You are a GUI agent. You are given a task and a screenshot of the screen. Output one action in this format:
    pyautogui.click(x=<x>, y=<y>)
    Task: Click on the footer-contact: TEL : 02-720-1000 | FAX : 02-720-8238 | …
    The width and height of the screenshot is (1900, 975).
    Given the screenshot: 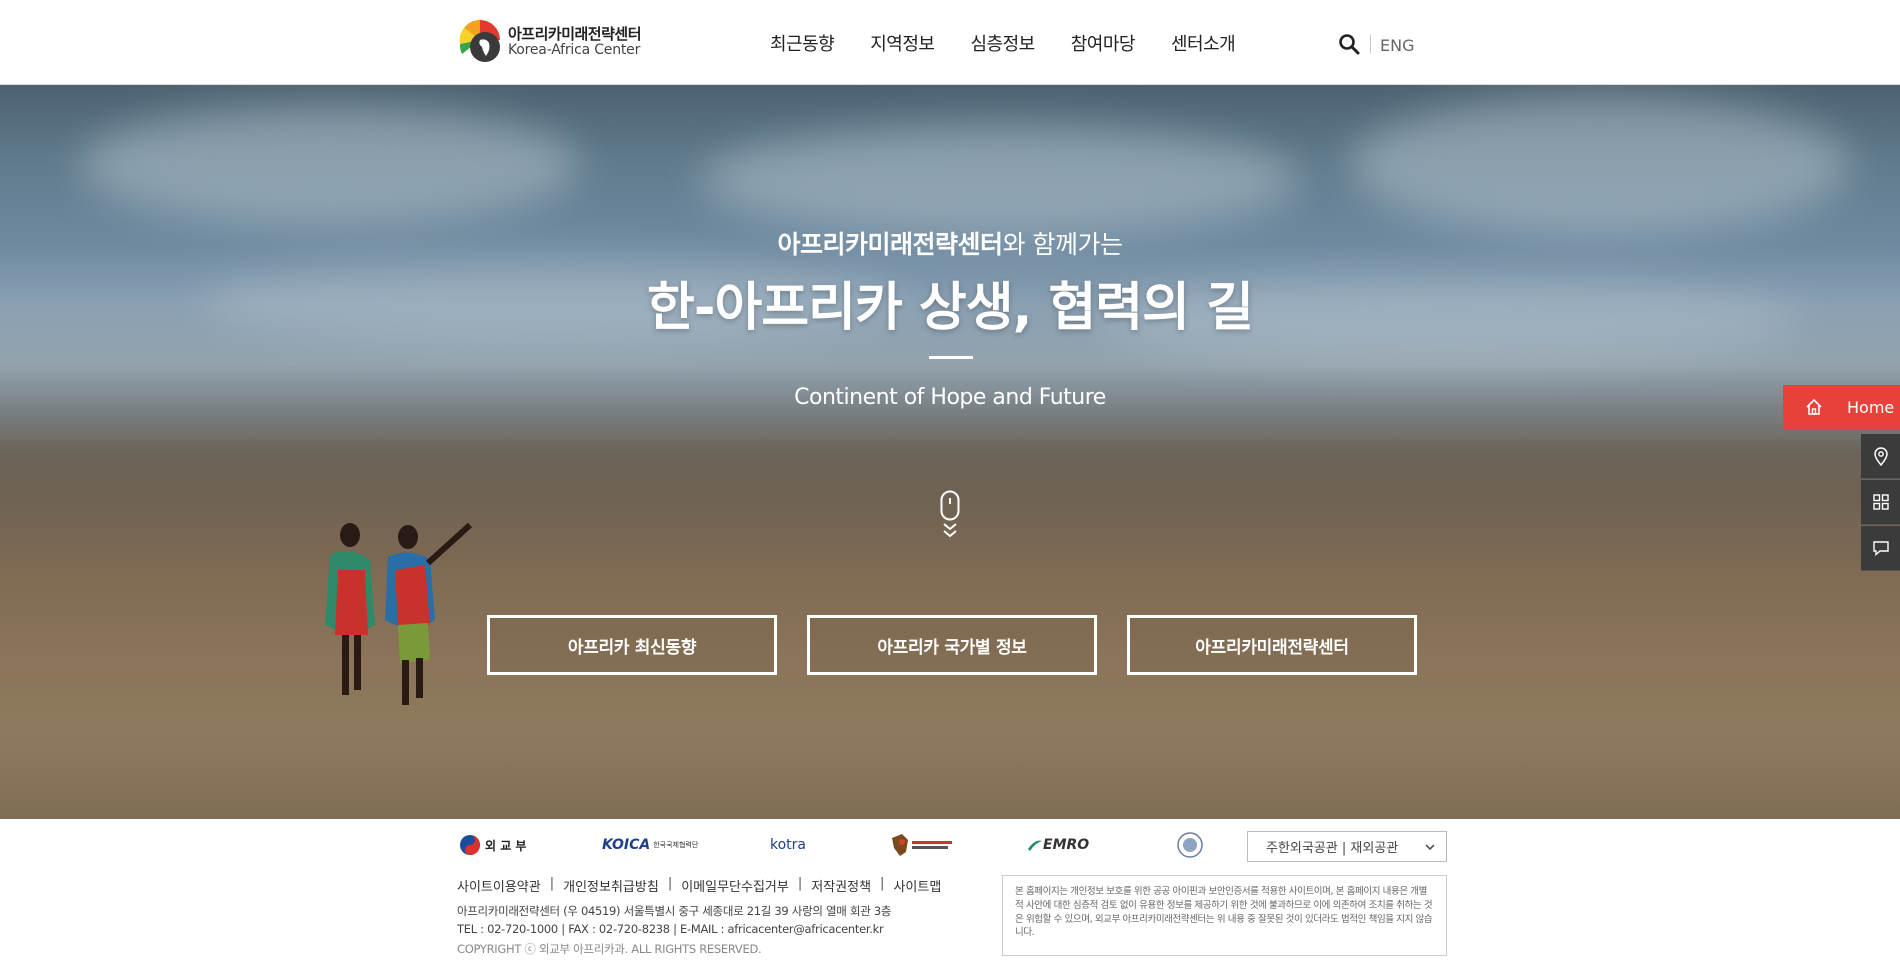 What is the action you would take?
    pyautogui.click(x=670, y=929)
    